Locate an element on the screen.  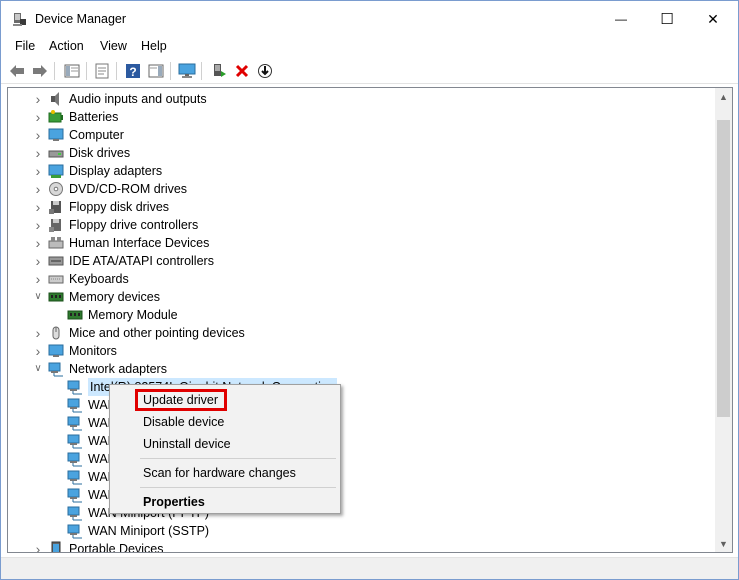
ctx-properties: Properties is located at coordinates (225, 502).